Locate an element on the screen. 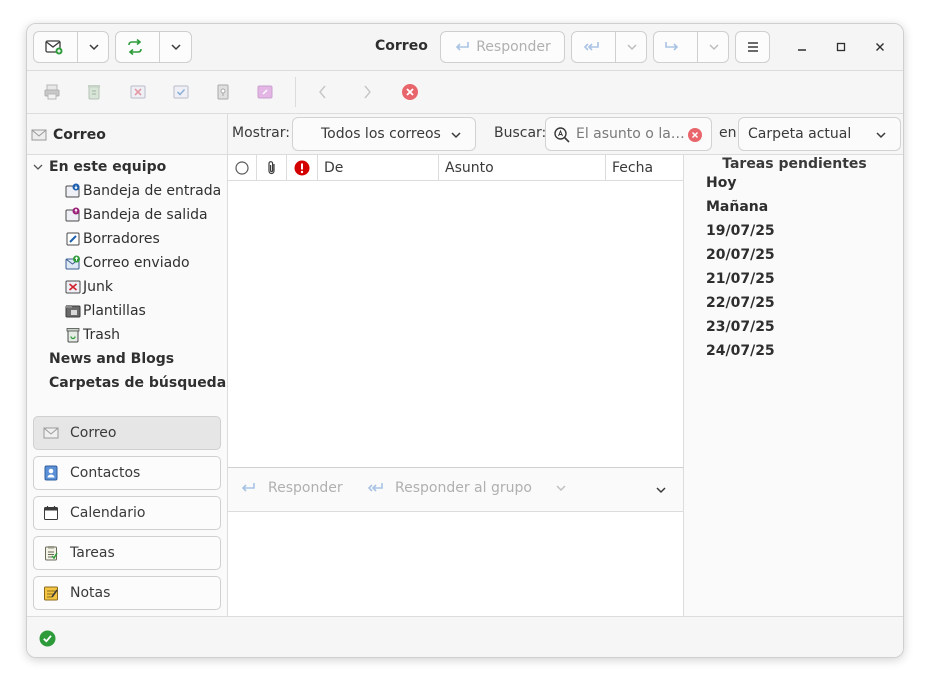  message-list-header: De Asunto Fecha is located at coordinates (455, 168).